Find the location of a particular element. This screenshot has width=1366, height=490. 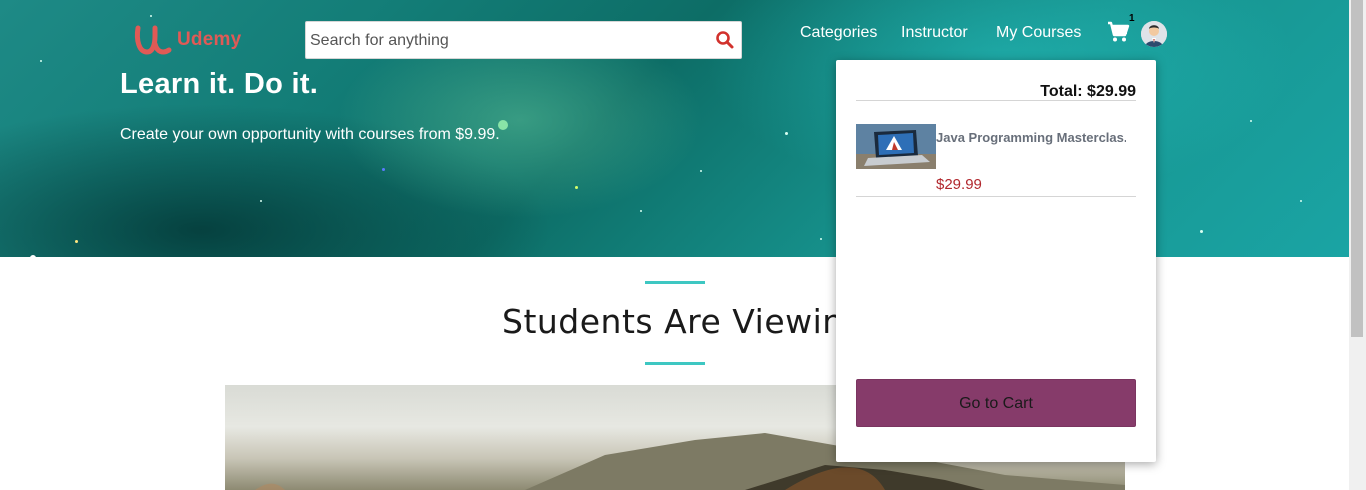

cart-icon is located at coordinates (1118, 32).